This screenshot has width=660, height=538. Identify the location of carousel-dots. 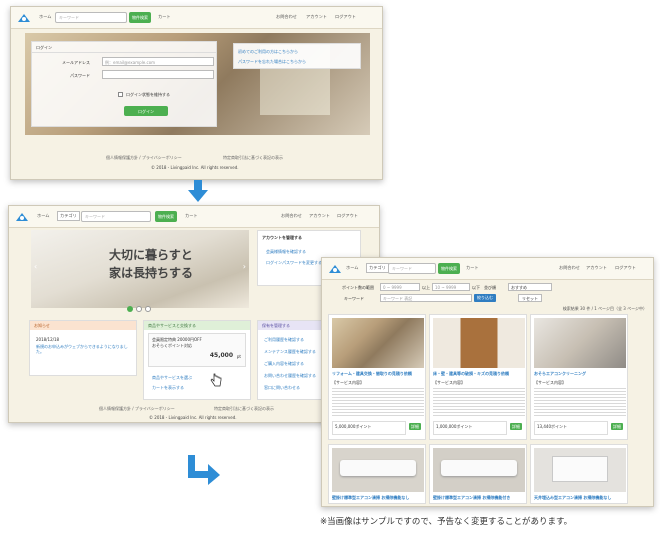
(147, 310).